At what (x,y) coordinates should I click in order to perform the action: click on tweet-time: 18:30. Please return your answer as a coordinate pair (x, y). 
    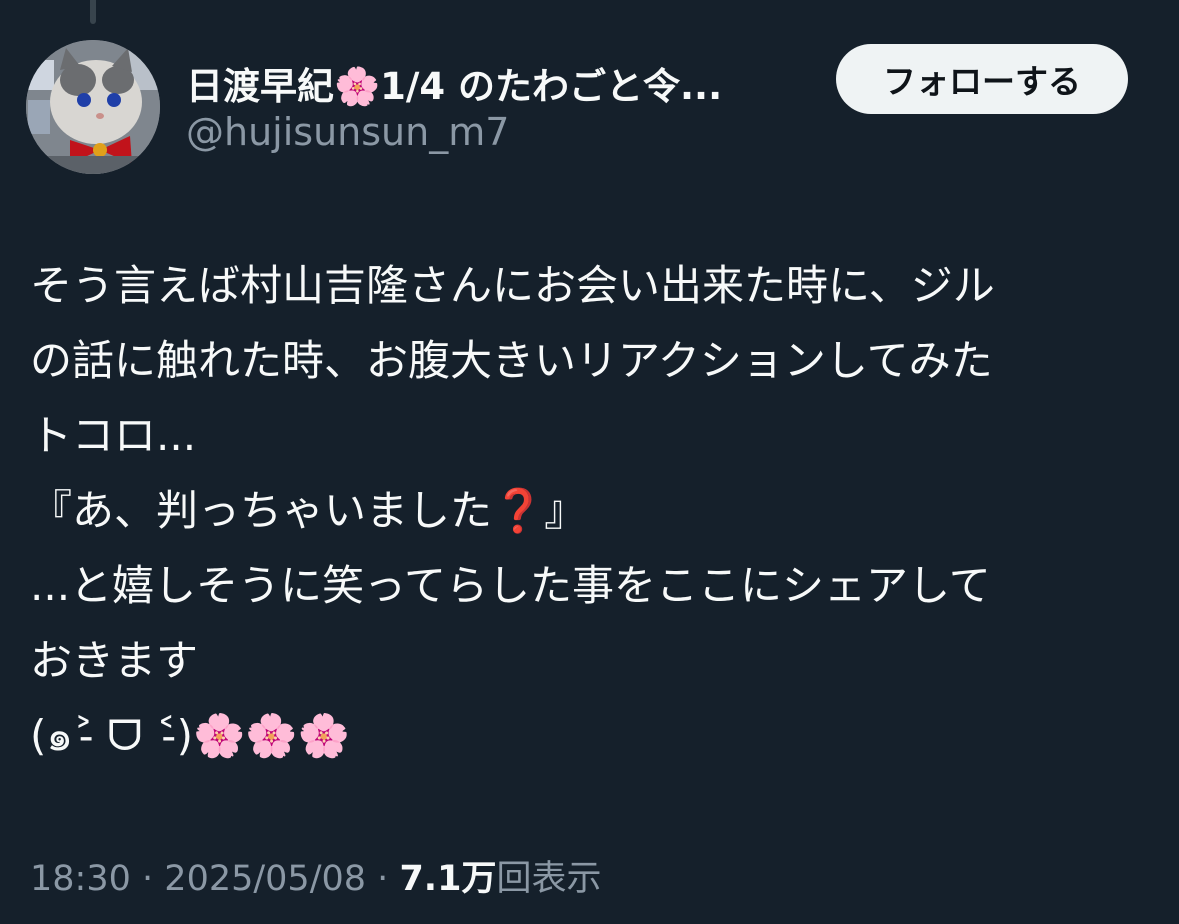
    Looking at the image, I should click on (80, 879).